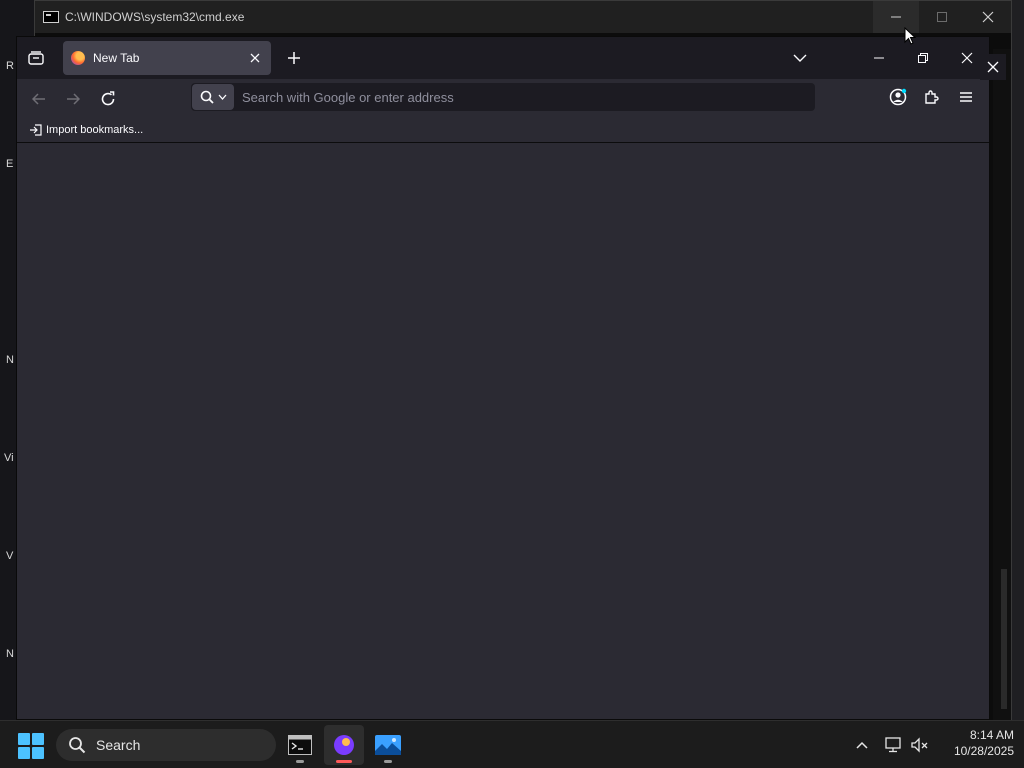  I want to click on forward-button, so click(73, 99).